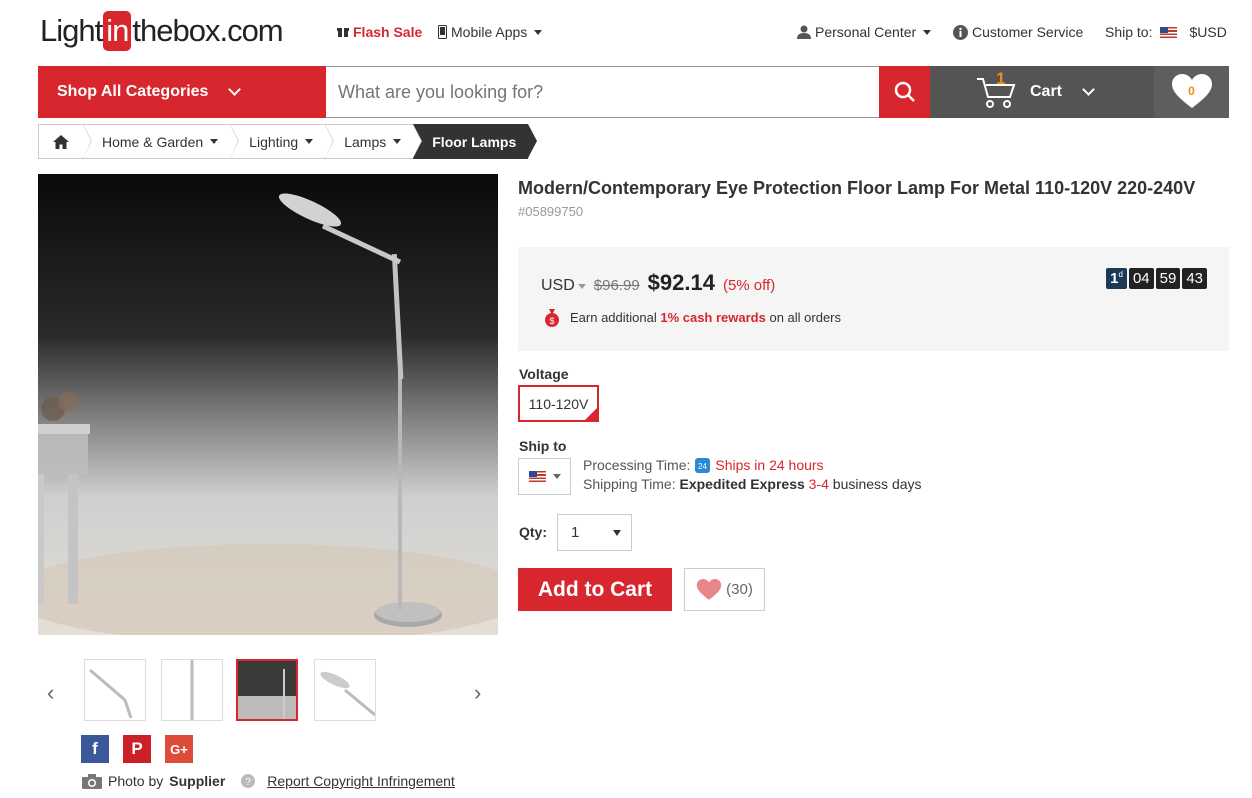 The image size is (1252, 798). I want to click on googleplus-share-icon: G+, so click(179, 749).